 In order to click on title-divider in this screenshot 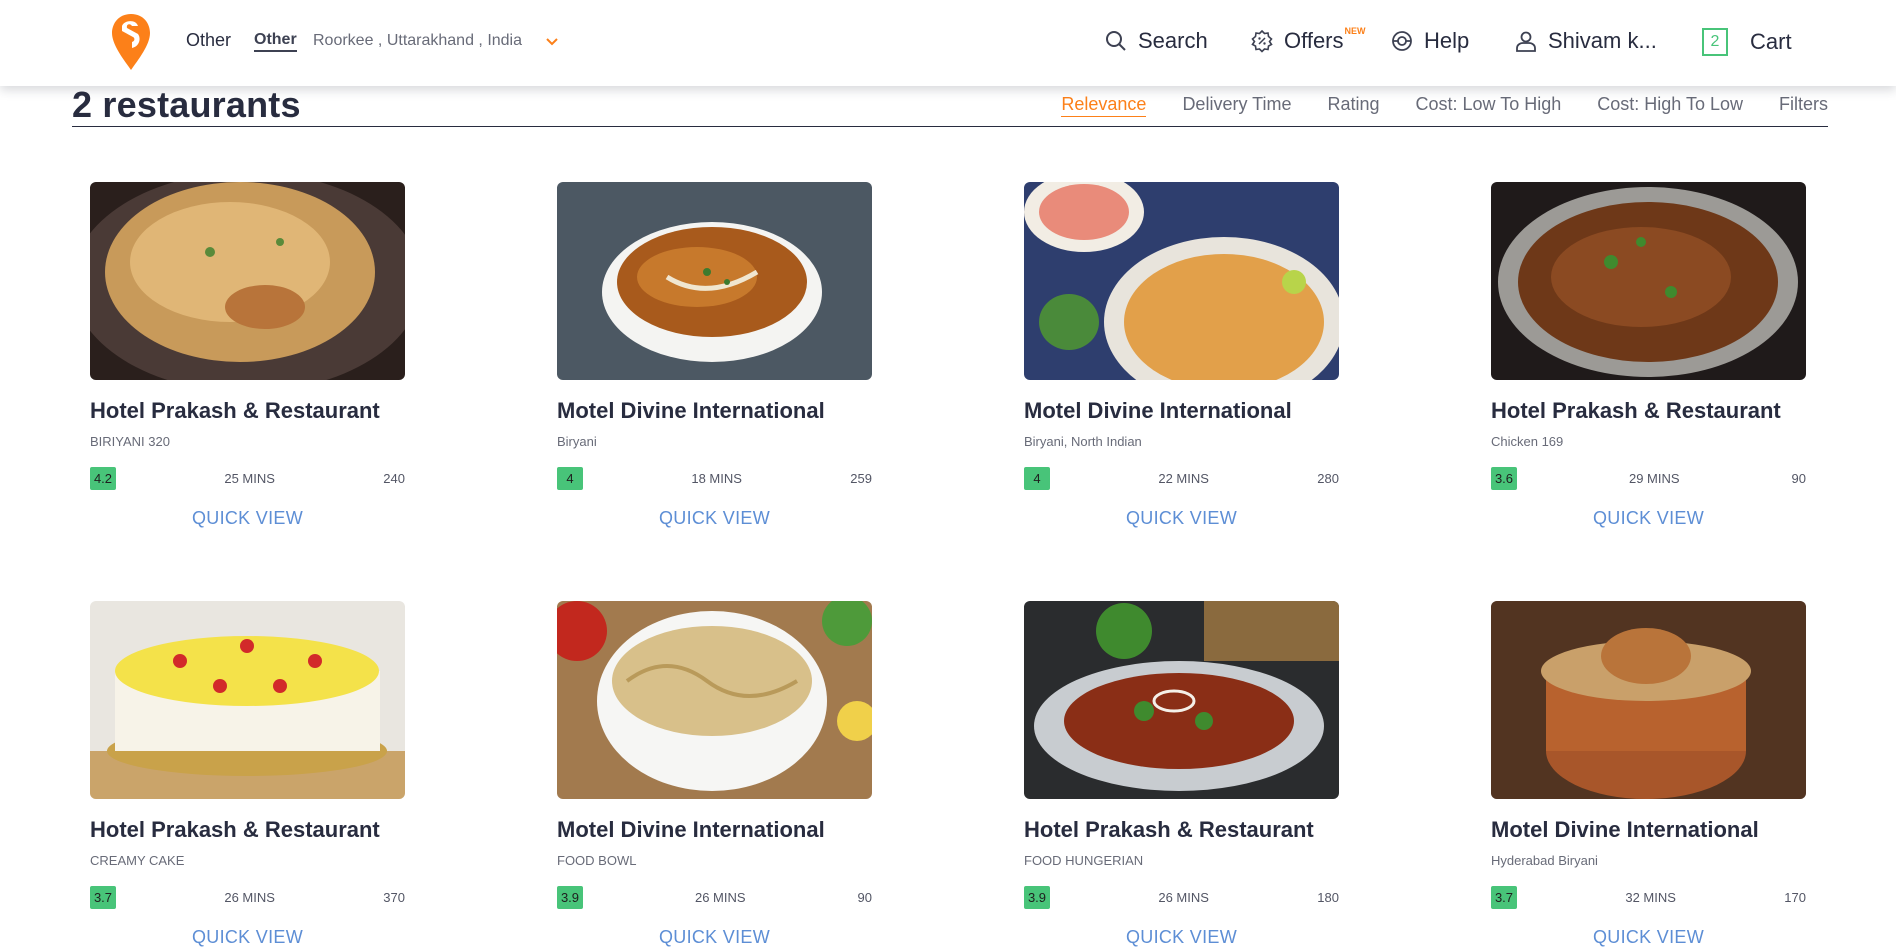, I will do `click(950, 126)`.